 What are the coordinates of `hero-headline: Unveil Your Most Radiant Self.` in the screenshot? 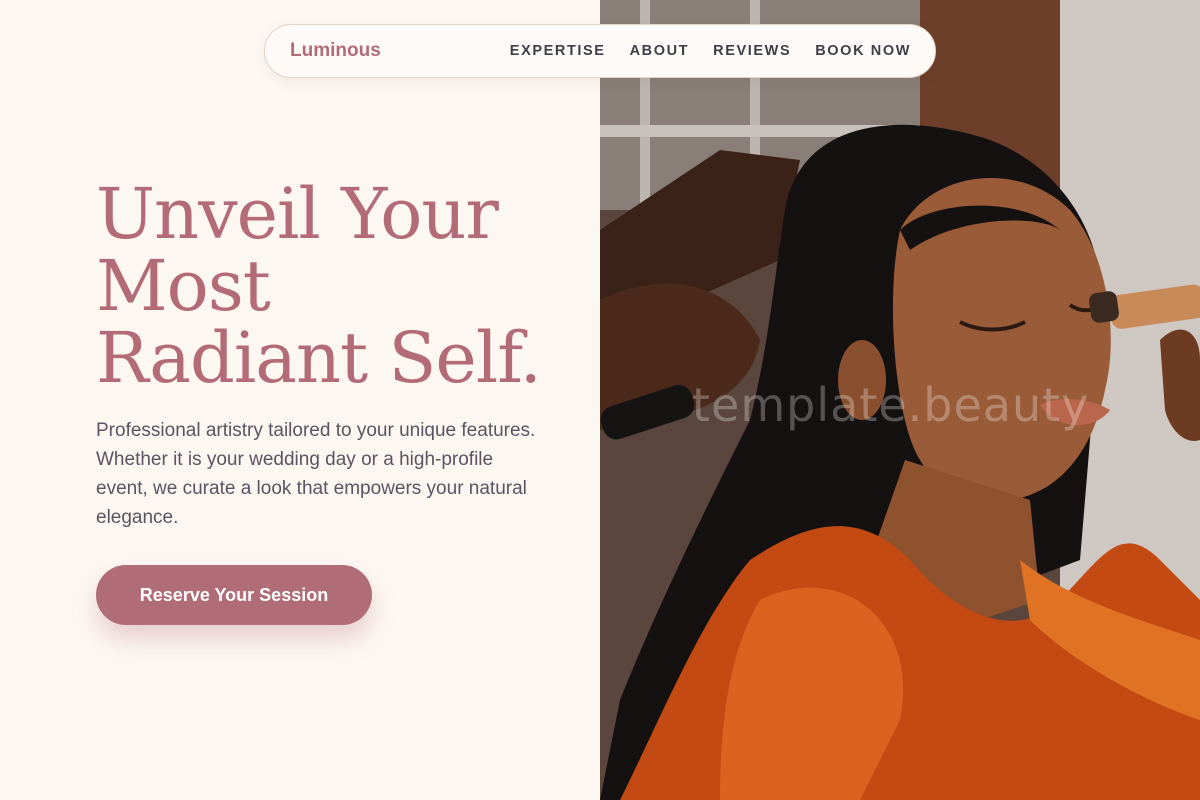 It's located at (331, 286).